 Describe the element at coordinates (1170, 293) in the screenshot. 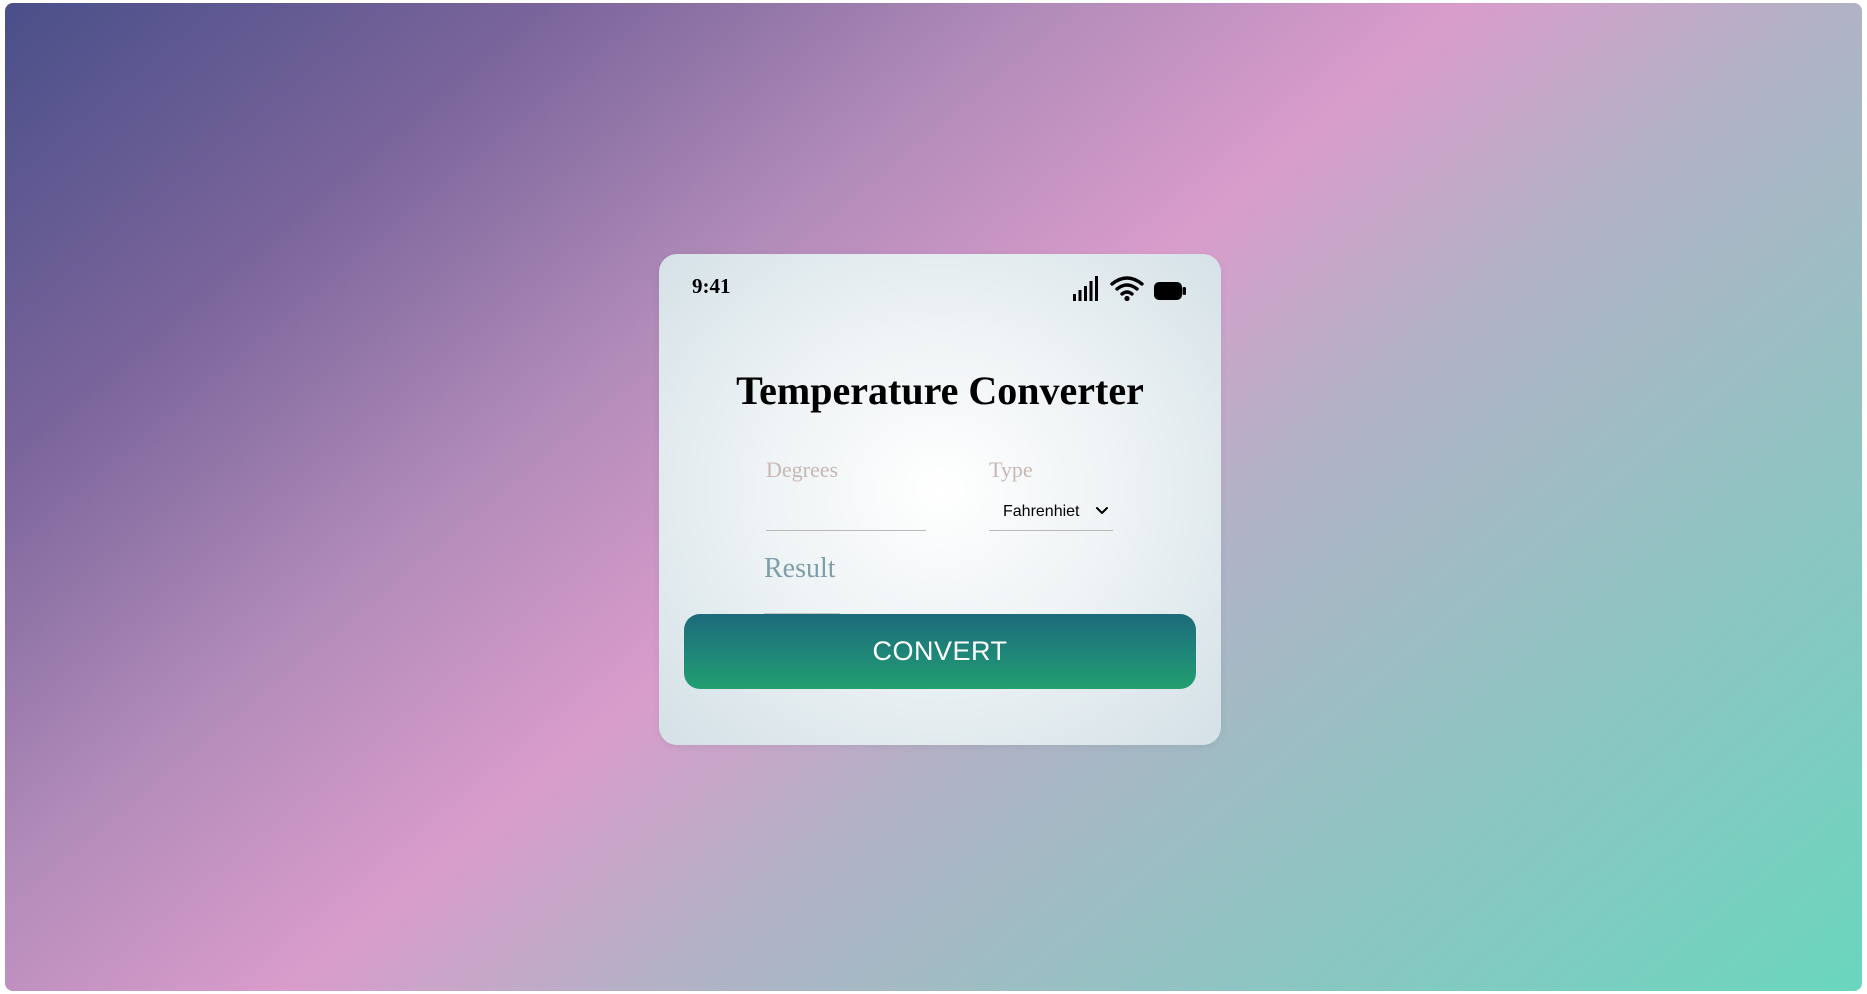

I see `battery-icon` at that location.